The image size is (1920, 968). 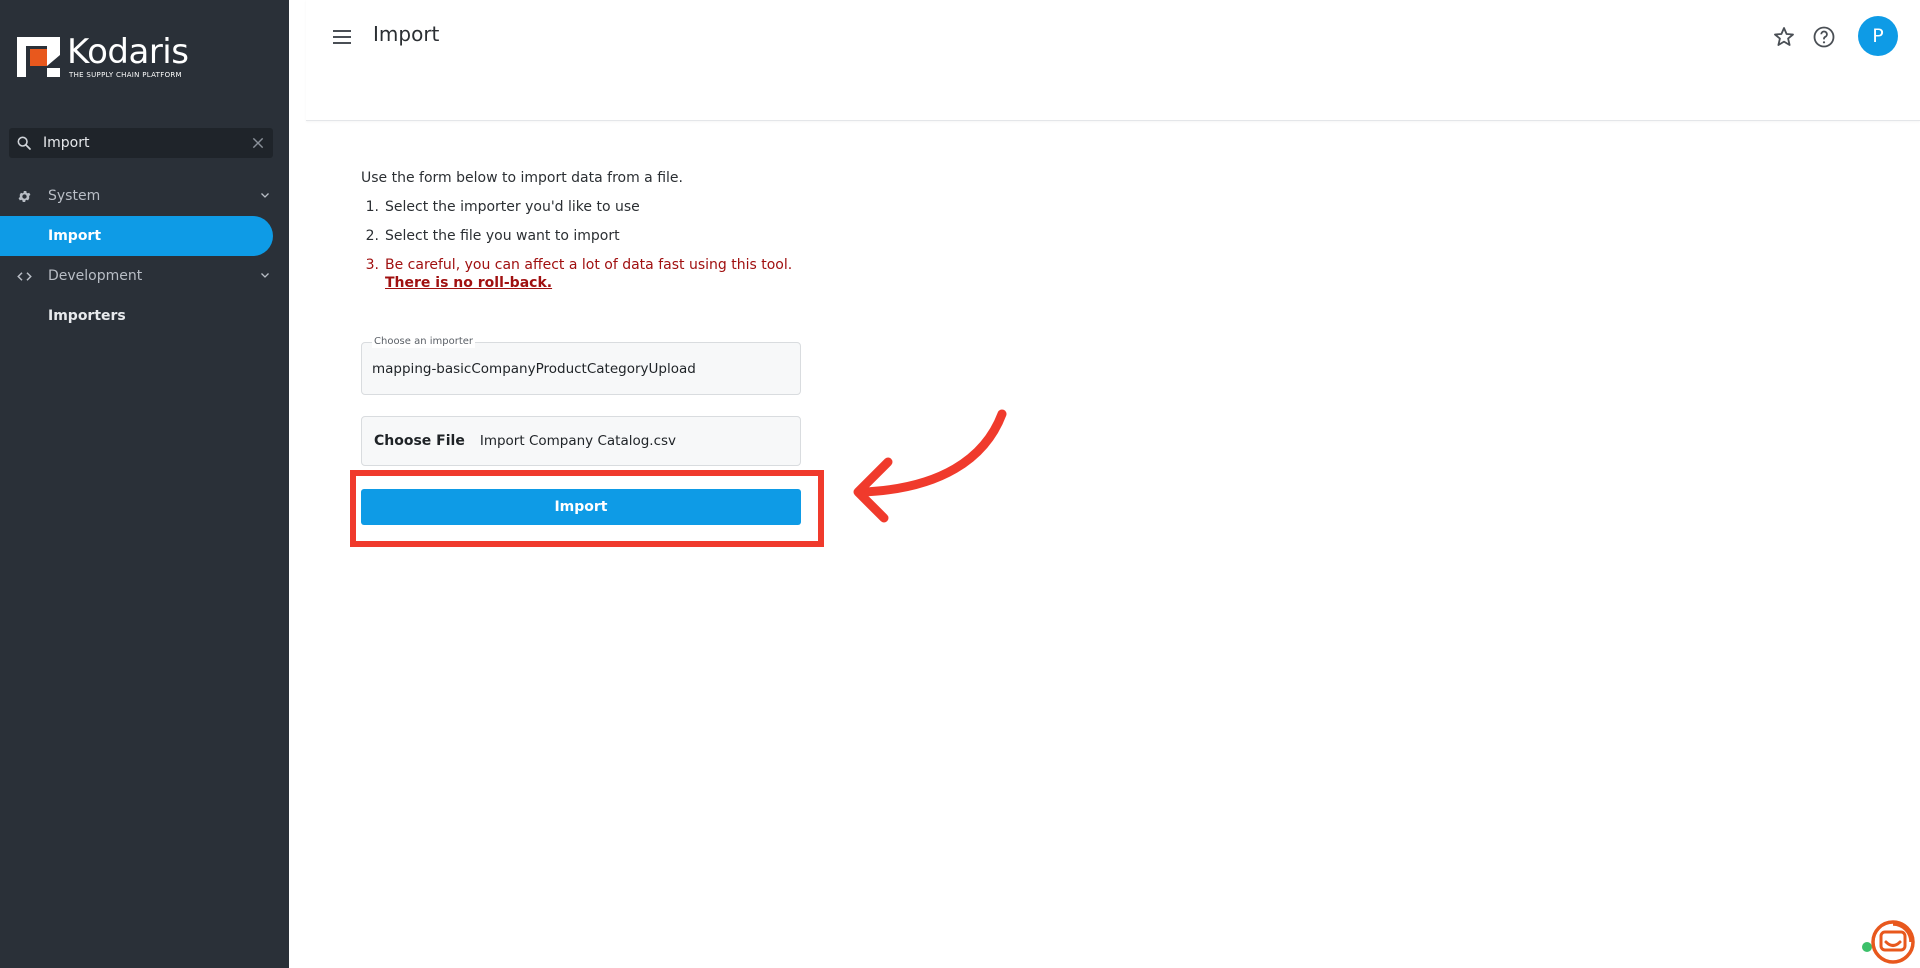 I want to click on brand-wordmark: Kodaris THE SUPPLY CHAIN PLATFORM, so click(x=128, y=55).